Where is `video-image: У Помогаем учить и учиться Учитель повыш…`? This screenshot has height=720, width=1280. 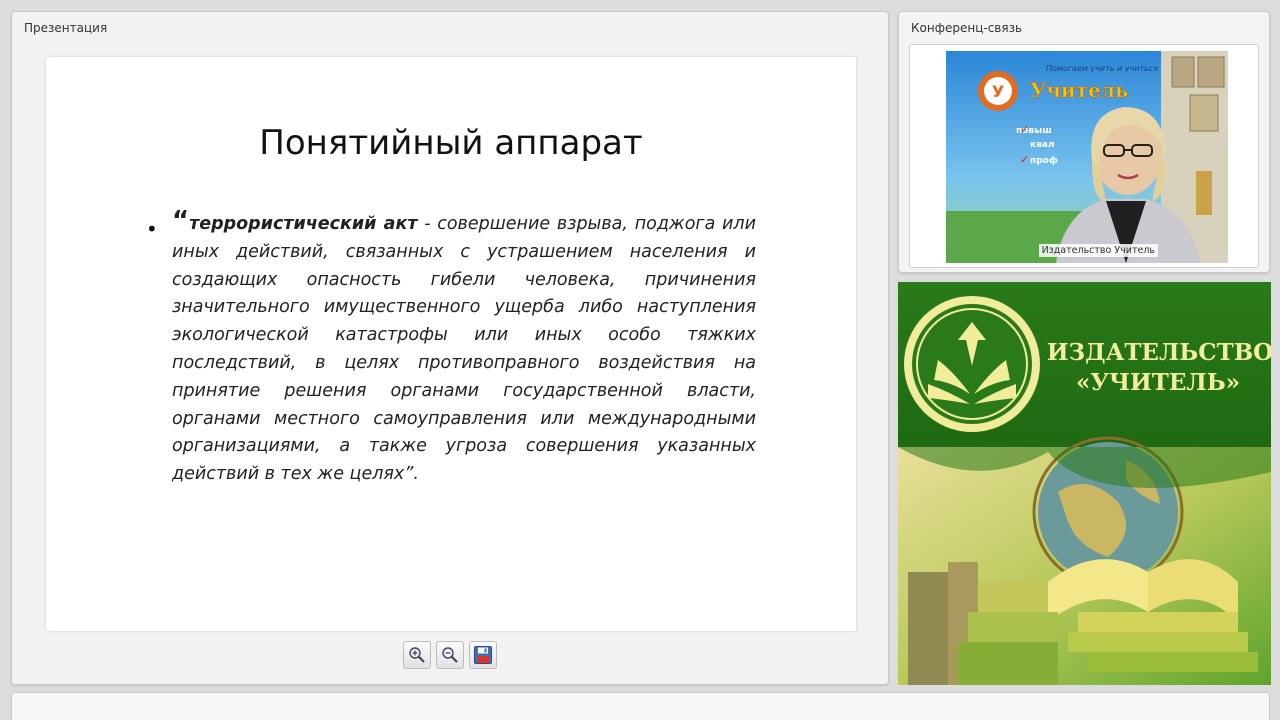 video-image: У Помогаем учить и учиться Учитель повыш… is located at coordinates (1087, 157).